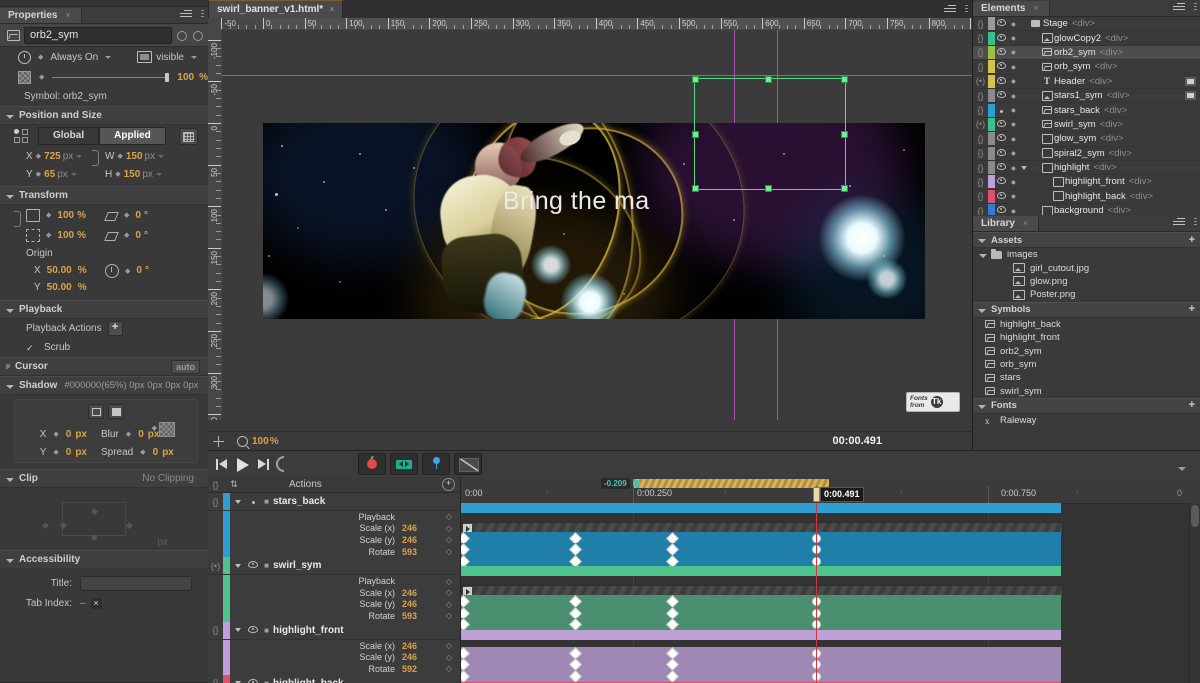 This screenshot has height=683, width=1200. Describe the element at coordinates (59, 287) in the screenshot. I see `origin-y-value: 50.00` at that location.